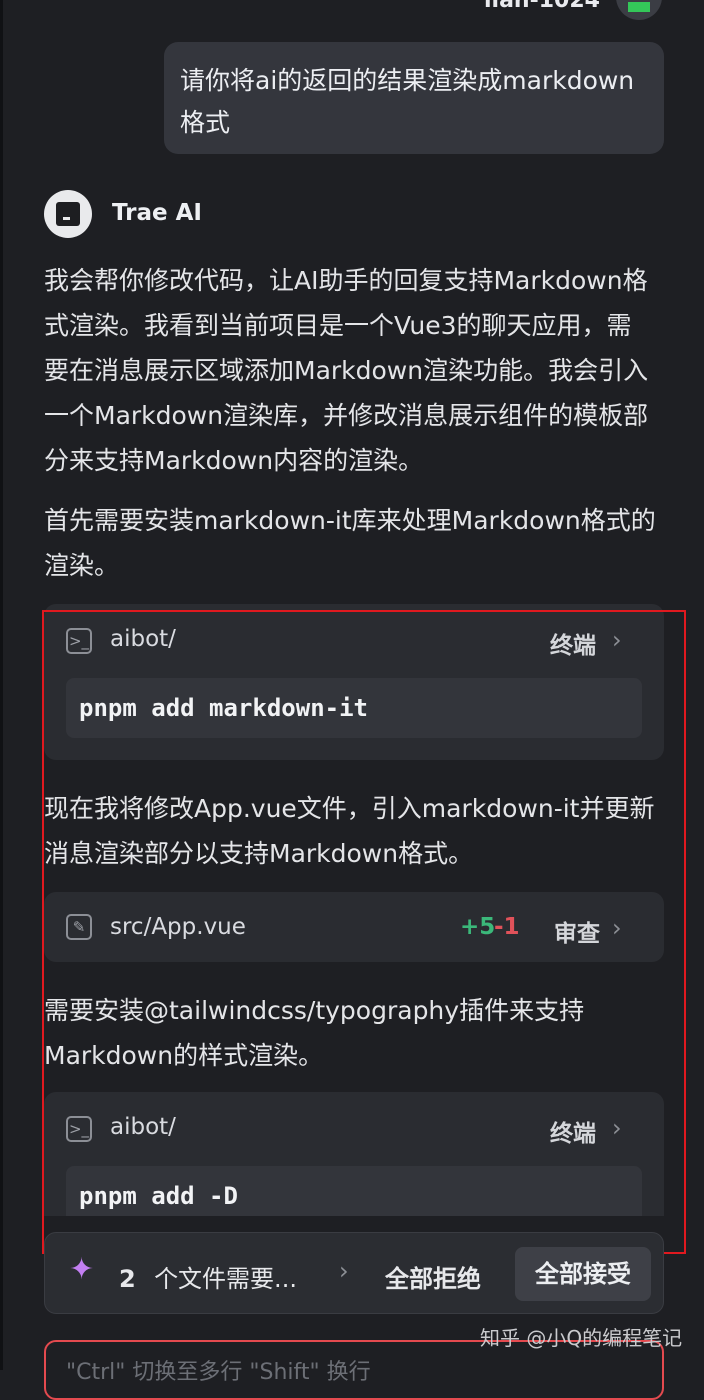  I want to click on file-change-card: ✎ src/App.vue +5 -1 审查 ›, so click(354, 927).